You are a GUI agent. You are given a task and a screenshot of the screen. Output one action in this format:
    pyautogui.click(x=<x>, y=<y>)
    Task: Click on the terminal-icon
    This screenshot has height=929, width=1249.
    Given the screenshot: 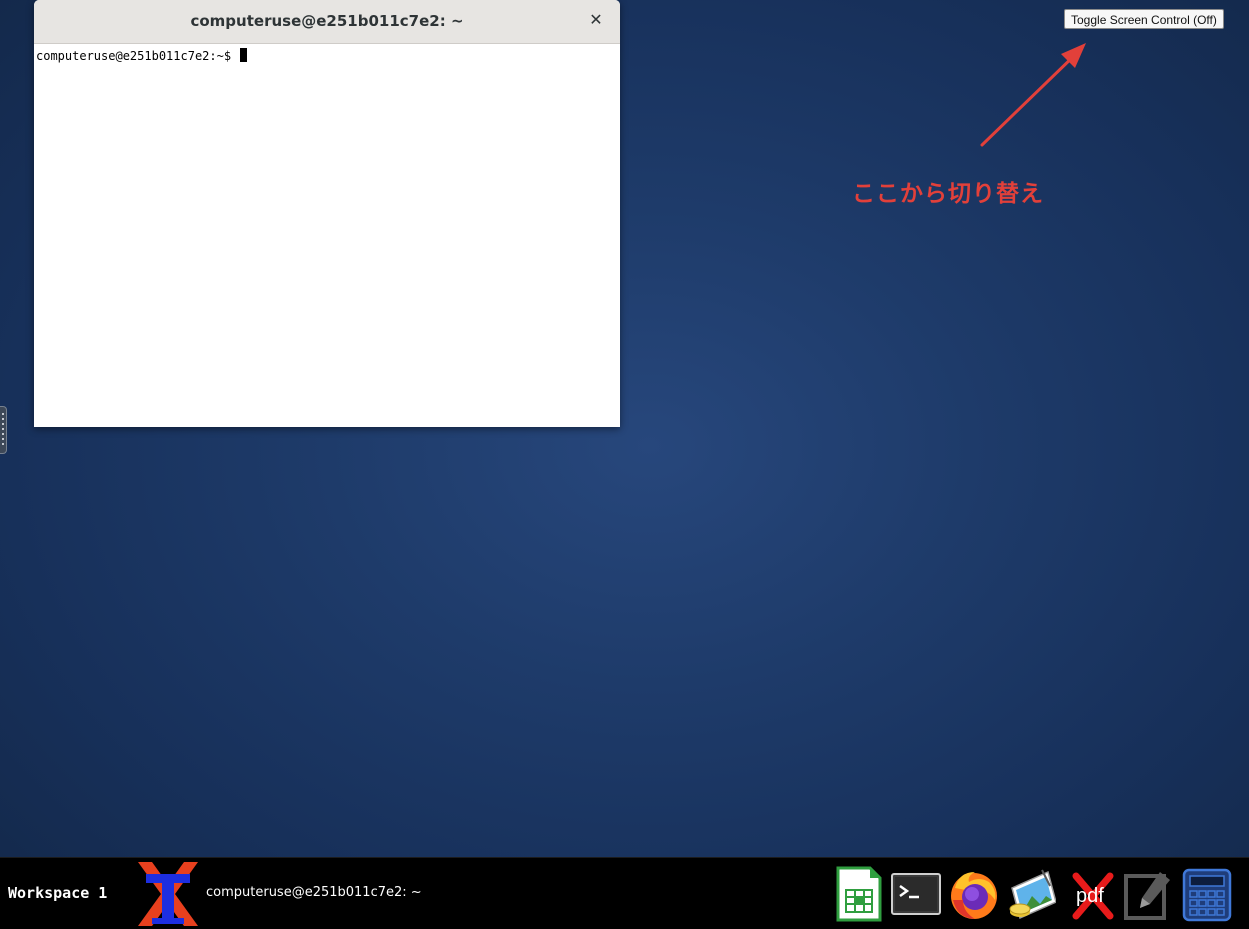 What is the action you would take?
    pyautogui.click(x=916, y=894)
    